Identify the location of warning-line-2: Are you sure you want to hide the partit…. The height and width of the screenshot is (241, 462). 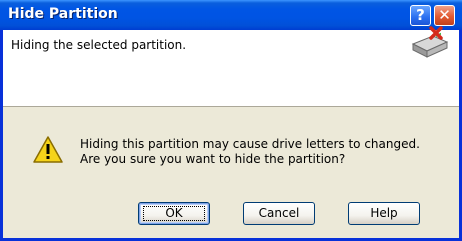
(213, 159).